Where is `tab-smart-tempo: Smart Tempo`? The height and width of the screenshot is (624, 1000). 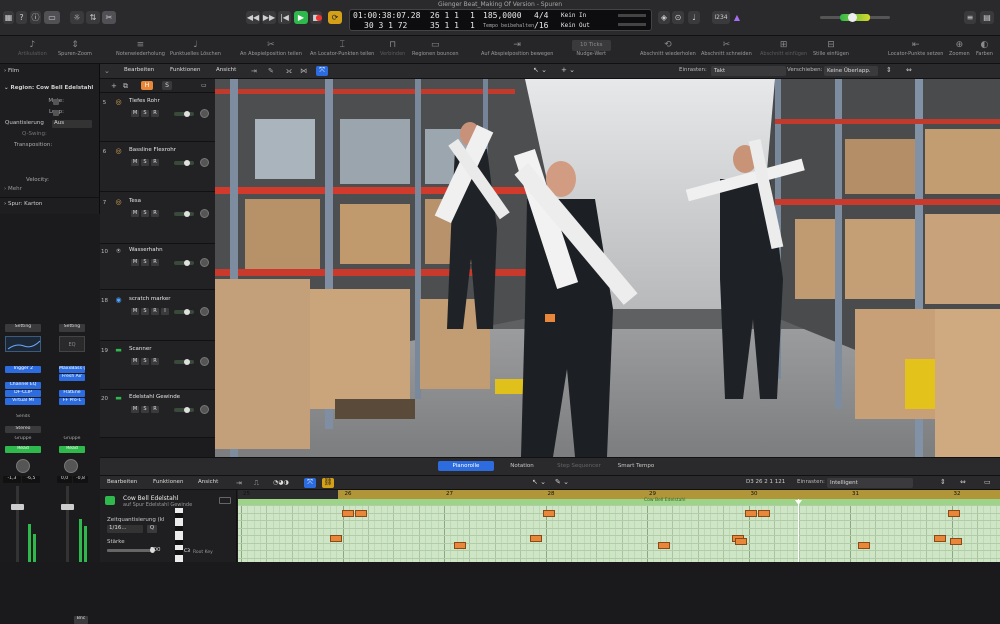
tab-smart-tempo: Smart Tempo is located at coordinates (636, 466).